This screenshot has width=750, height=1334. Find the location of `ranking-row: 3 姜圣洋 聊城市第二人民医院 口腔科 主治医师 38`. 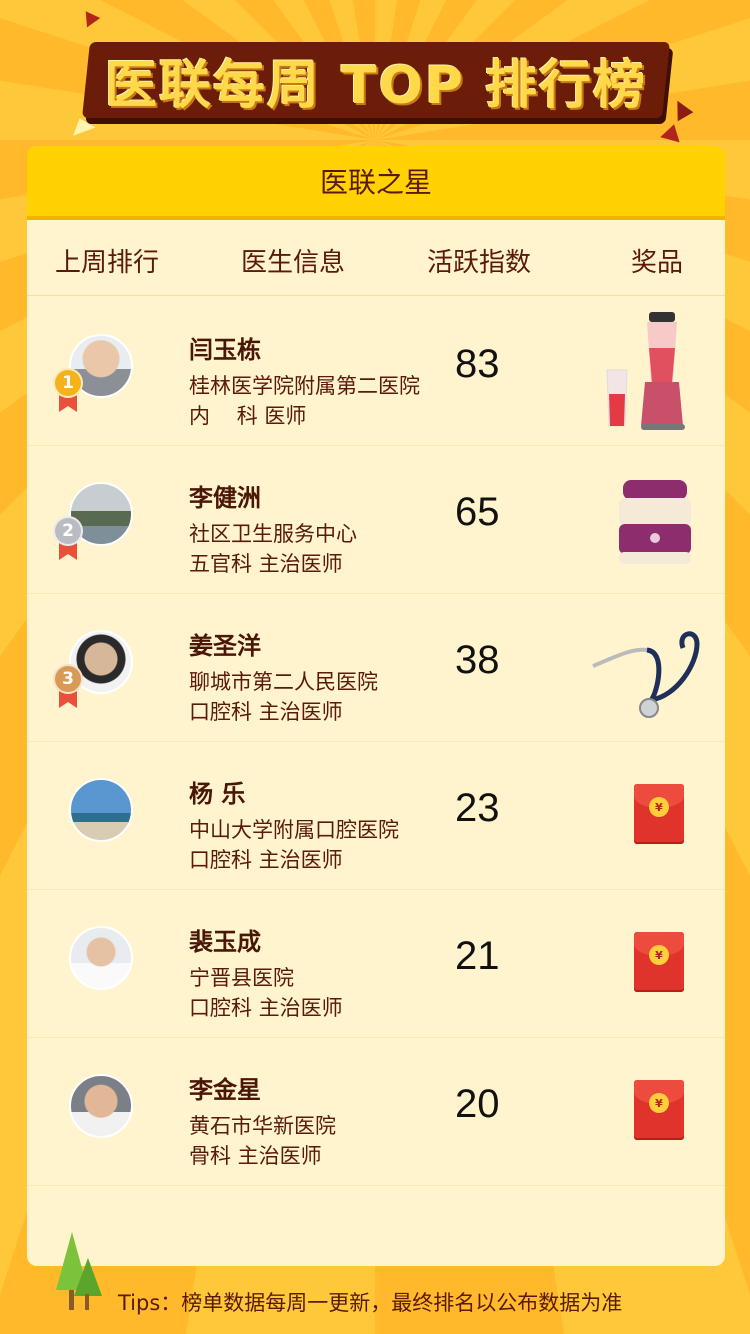

ranking-row: 3 姜圣洋 聊城市第二人民医院 口腔科 主治医师 38 is located at coordinates (376, 668).